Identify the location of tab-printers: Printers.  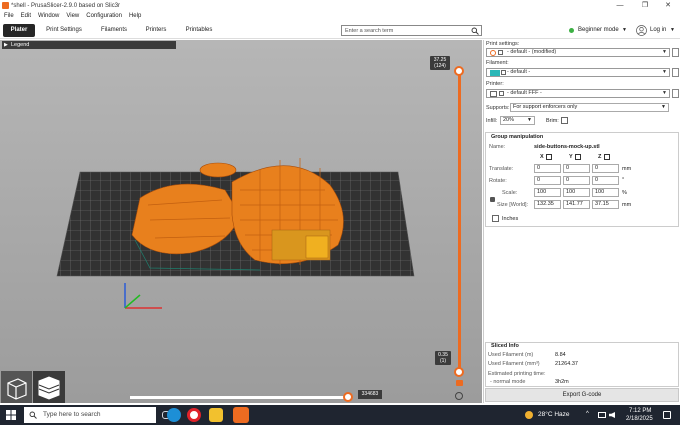
(156, 30).